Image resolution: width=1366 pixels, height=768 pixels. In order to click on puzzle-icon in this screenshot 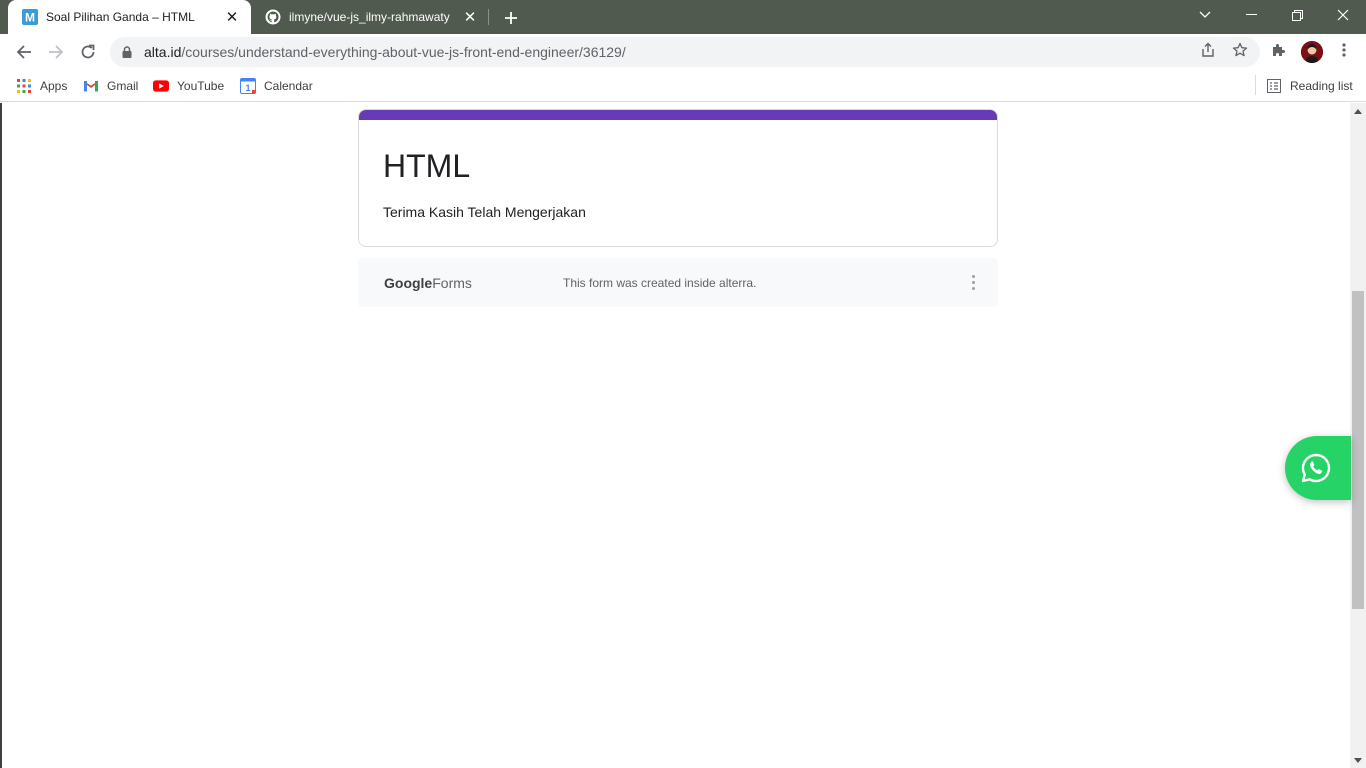, I will do `click(1279, 50)`.